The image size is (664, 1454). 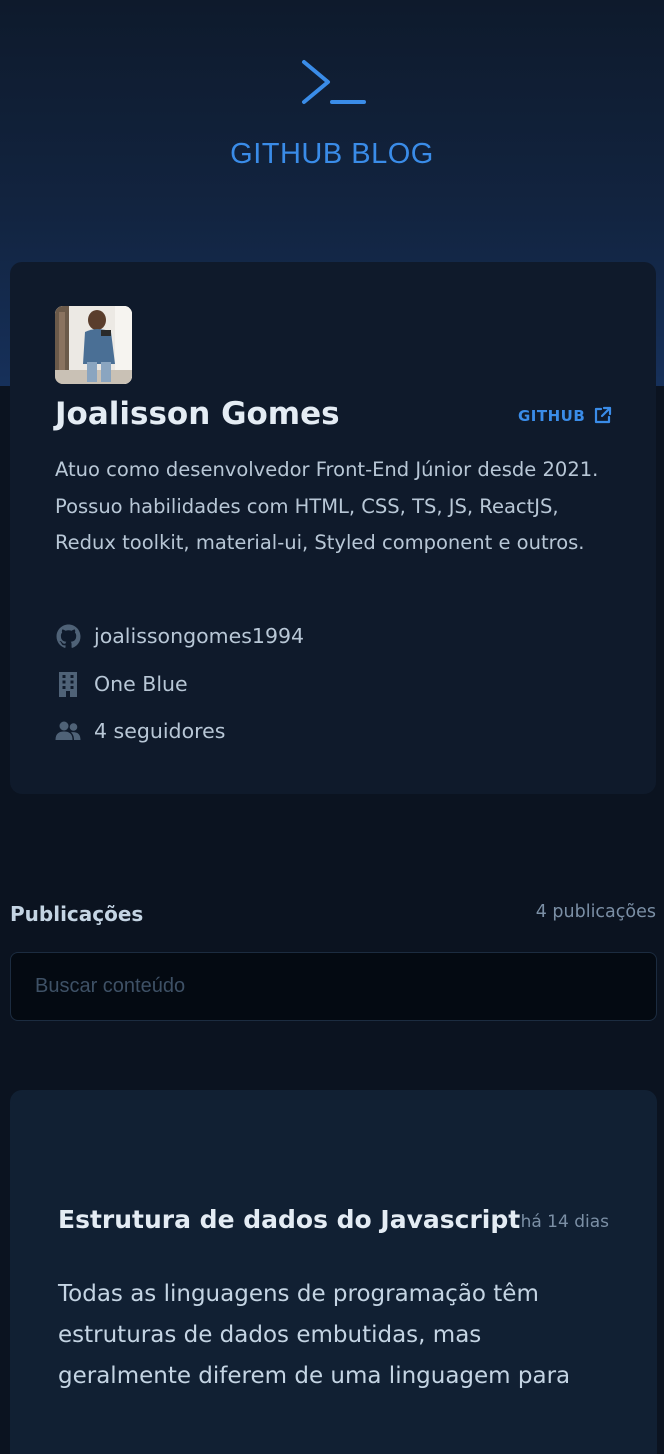 What do you see at coordinates (68, 684) in the screenshot?
I see `building-icon` at bounding box center [68, 684].